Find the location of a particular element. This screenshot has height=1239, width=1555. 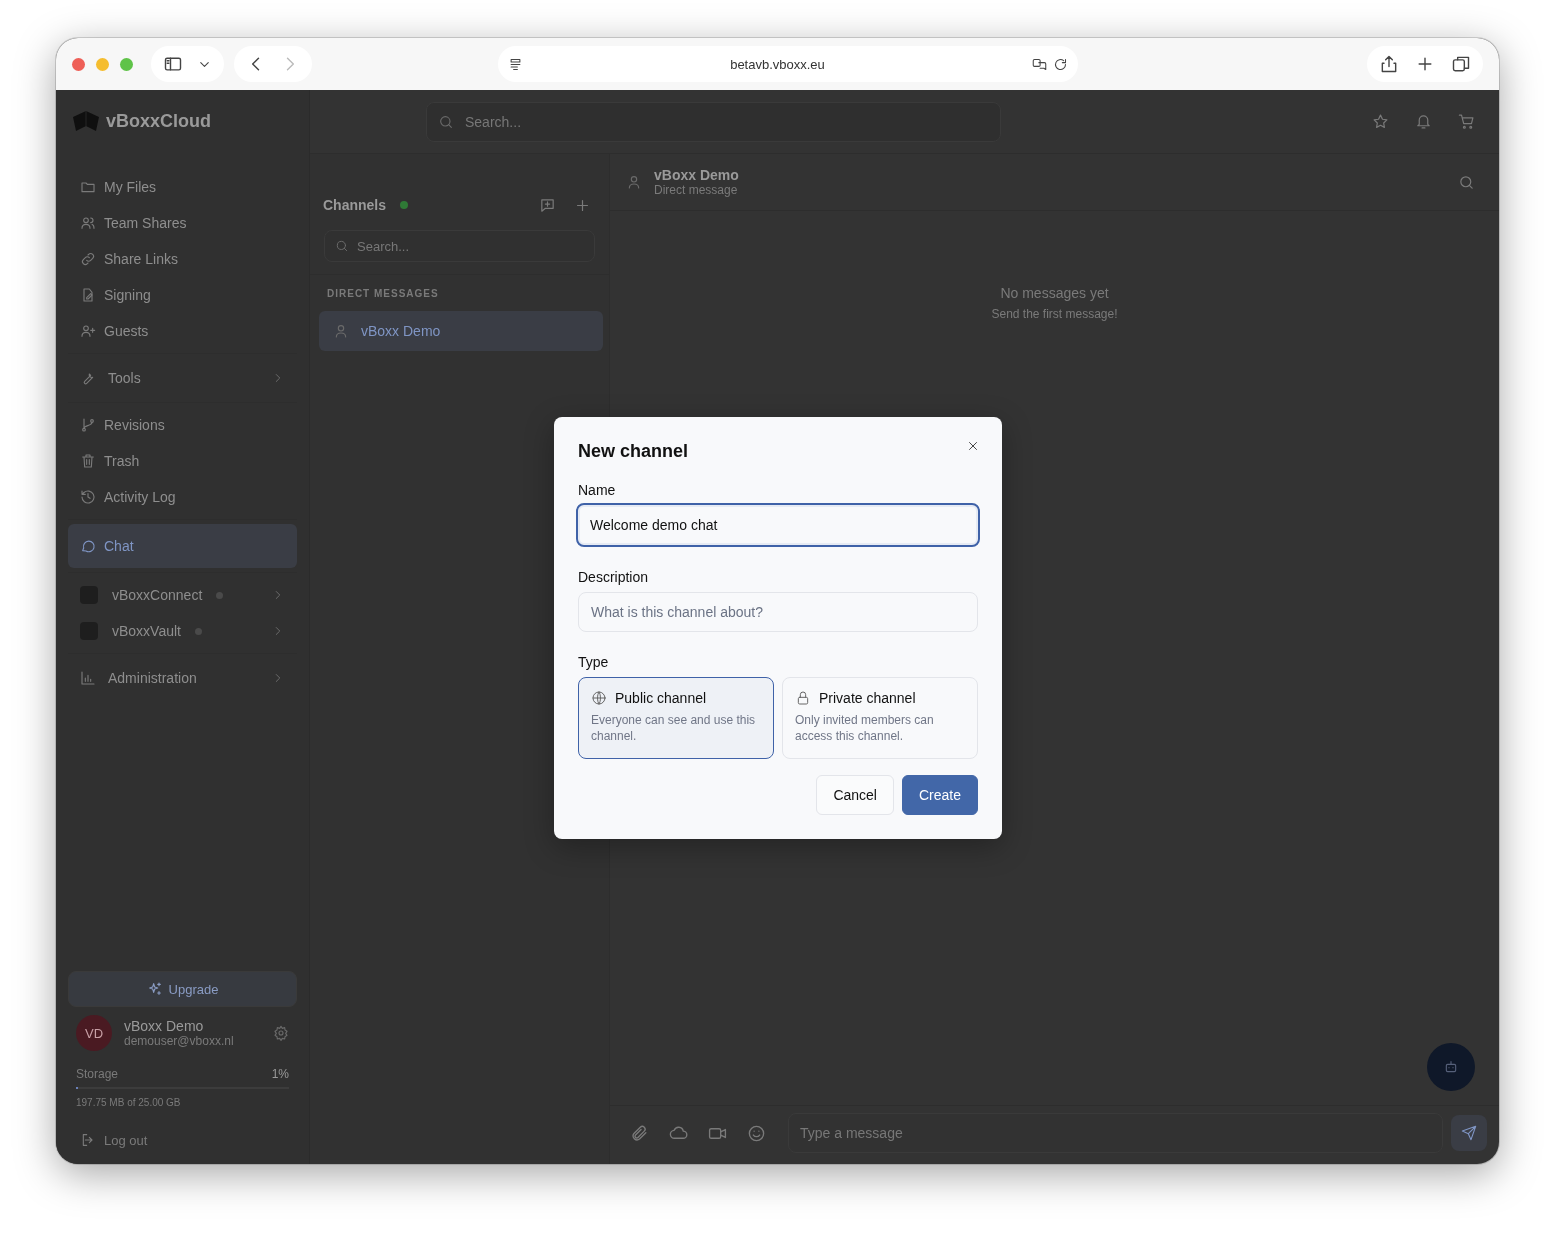

close-icon is located at coordinates (973, 446).